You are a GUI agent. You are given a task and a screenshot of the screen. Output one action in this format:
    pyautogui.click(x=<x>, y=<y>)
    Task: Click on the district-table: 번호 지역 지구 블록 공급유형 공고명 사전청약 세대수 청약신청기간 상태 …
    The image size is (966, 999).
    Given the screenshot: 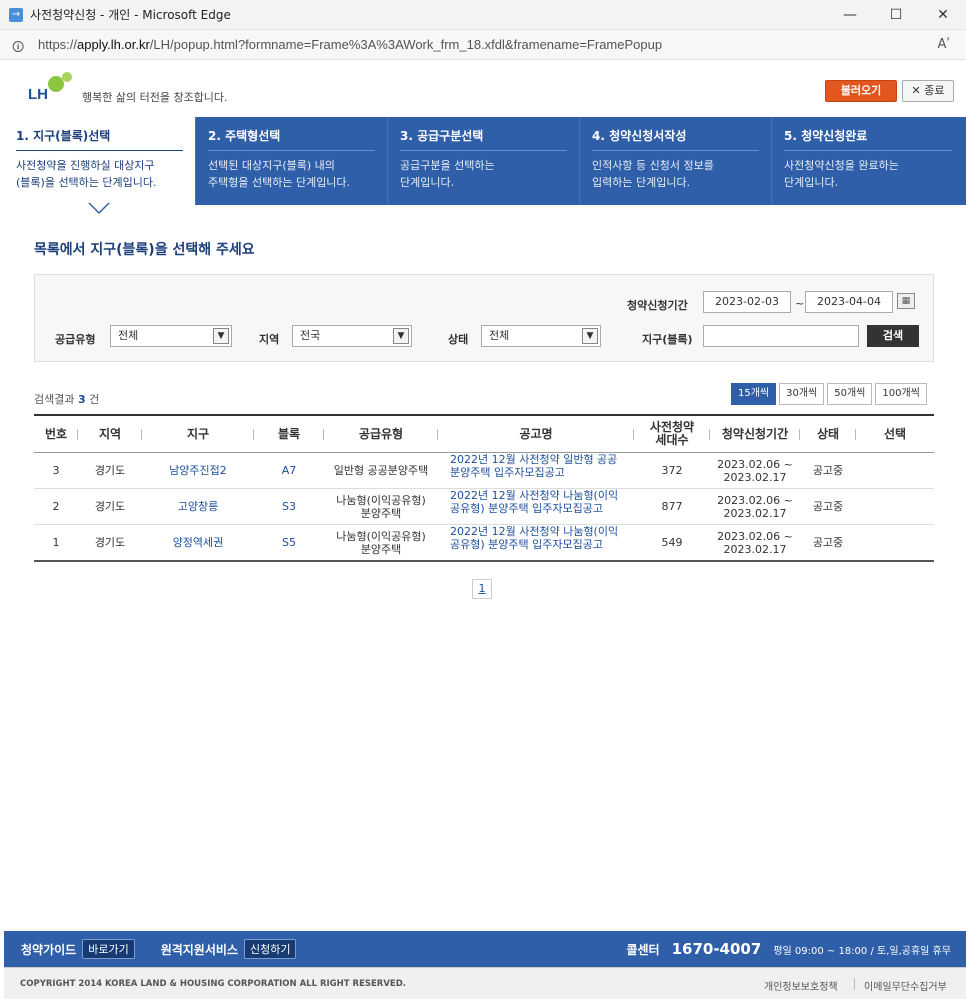 What is the action you would take?
    pyautogui.click(x=484, y=488)
    